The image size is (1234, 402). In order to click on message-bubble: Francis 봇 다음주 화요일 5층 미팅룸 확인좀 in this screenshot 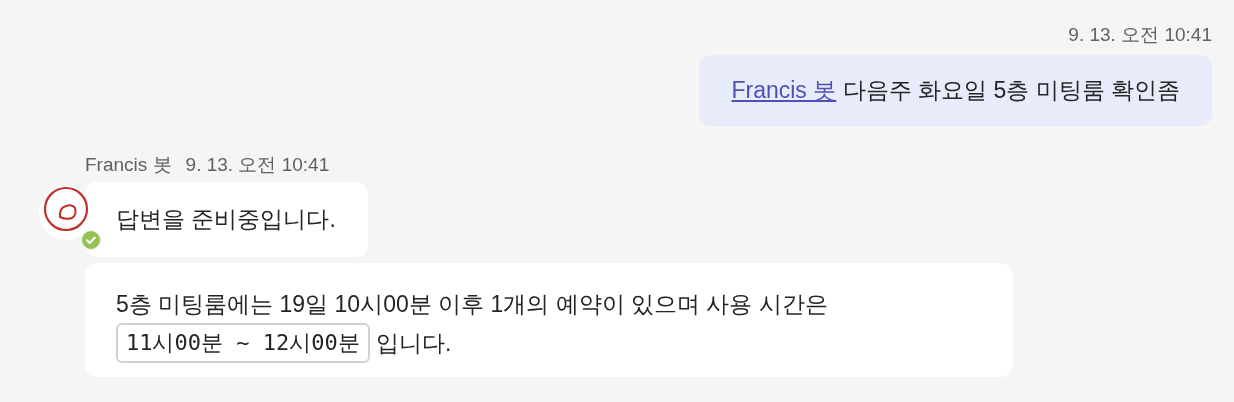, I will do `click(955, 90)`.